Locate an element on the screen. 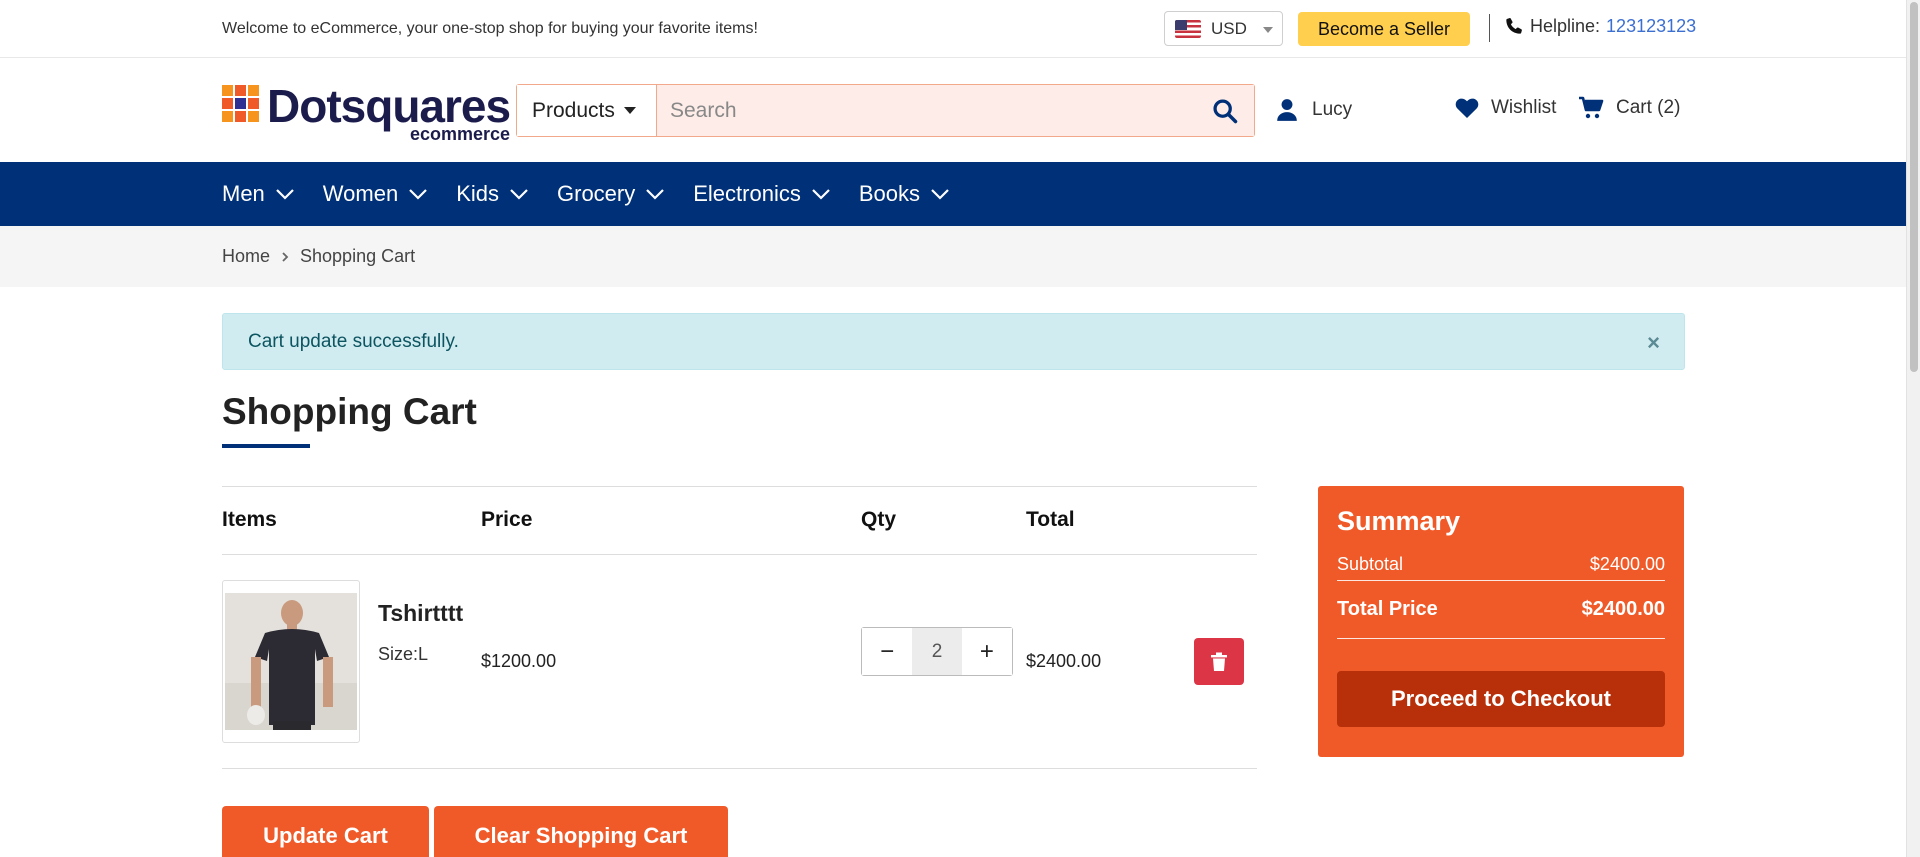 The width and height of the screenshot is (1920, 857). search-button is located at coordinates (1225, 110).